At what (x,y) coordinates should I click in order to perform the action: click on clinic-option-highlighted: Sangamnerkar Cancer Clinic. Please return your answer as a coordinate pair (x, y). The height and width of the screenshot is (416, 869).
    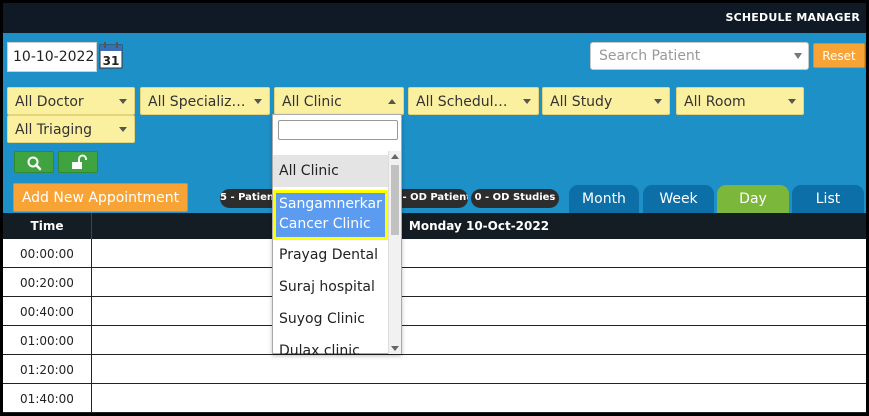
    Looking at the image, I should click on (330, 215).